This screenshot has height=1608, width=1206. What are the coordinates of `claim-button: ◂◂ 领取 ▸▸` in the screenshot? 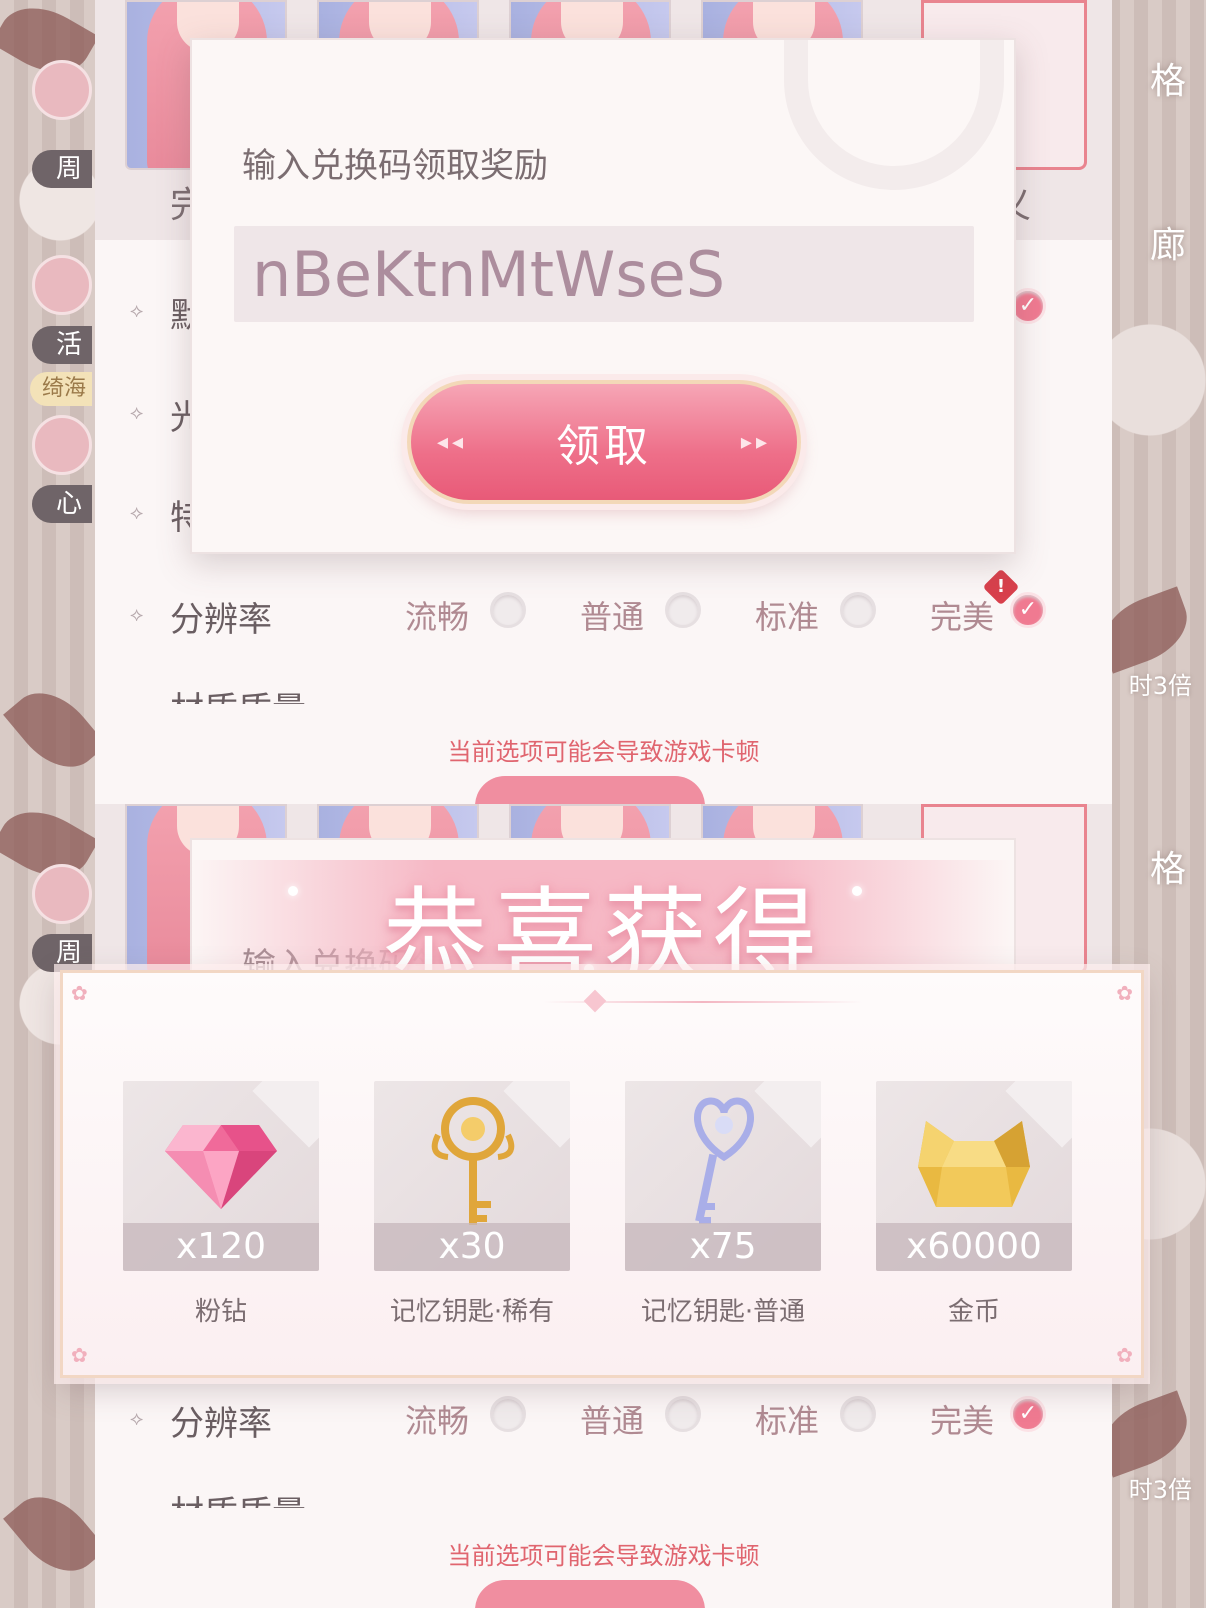 It's located at (604, 442).